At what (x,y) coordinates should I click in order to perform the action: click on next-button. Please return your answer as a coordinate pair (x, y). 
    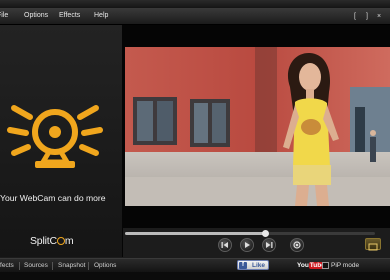
    Looking at the image, I should click on (269, 245).